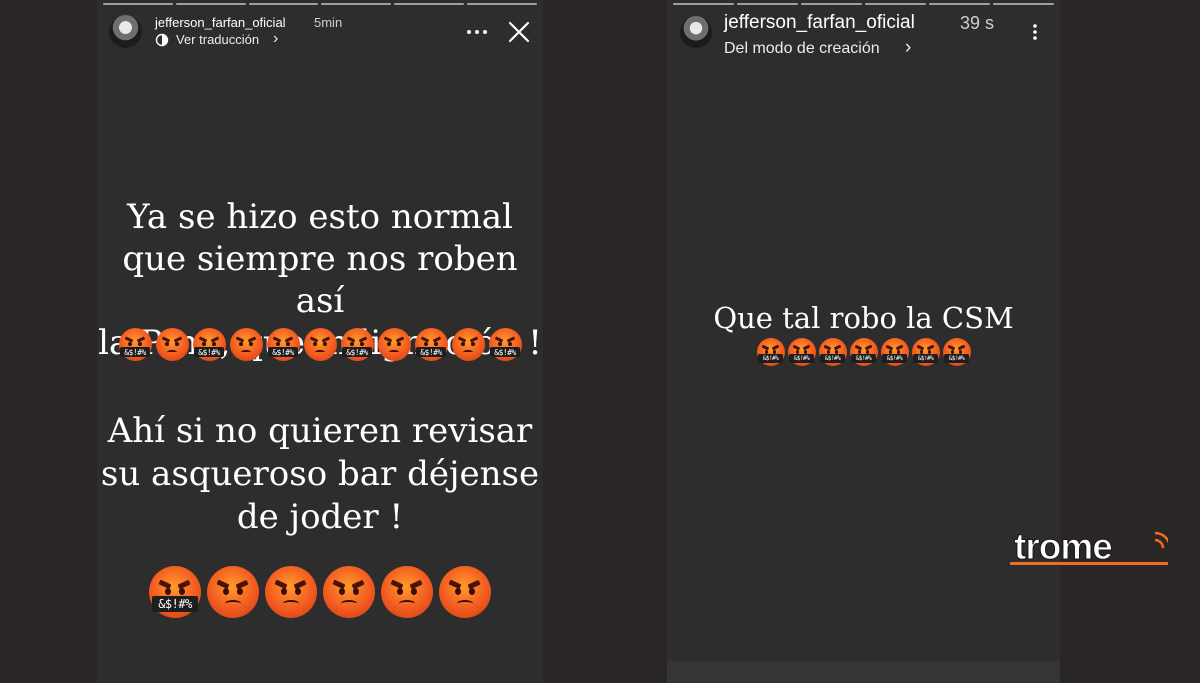  What do you see at coordinates (1035, 32) in the screenshot?
I see `more-vertical-icon` at bounding box center [1035, 32].